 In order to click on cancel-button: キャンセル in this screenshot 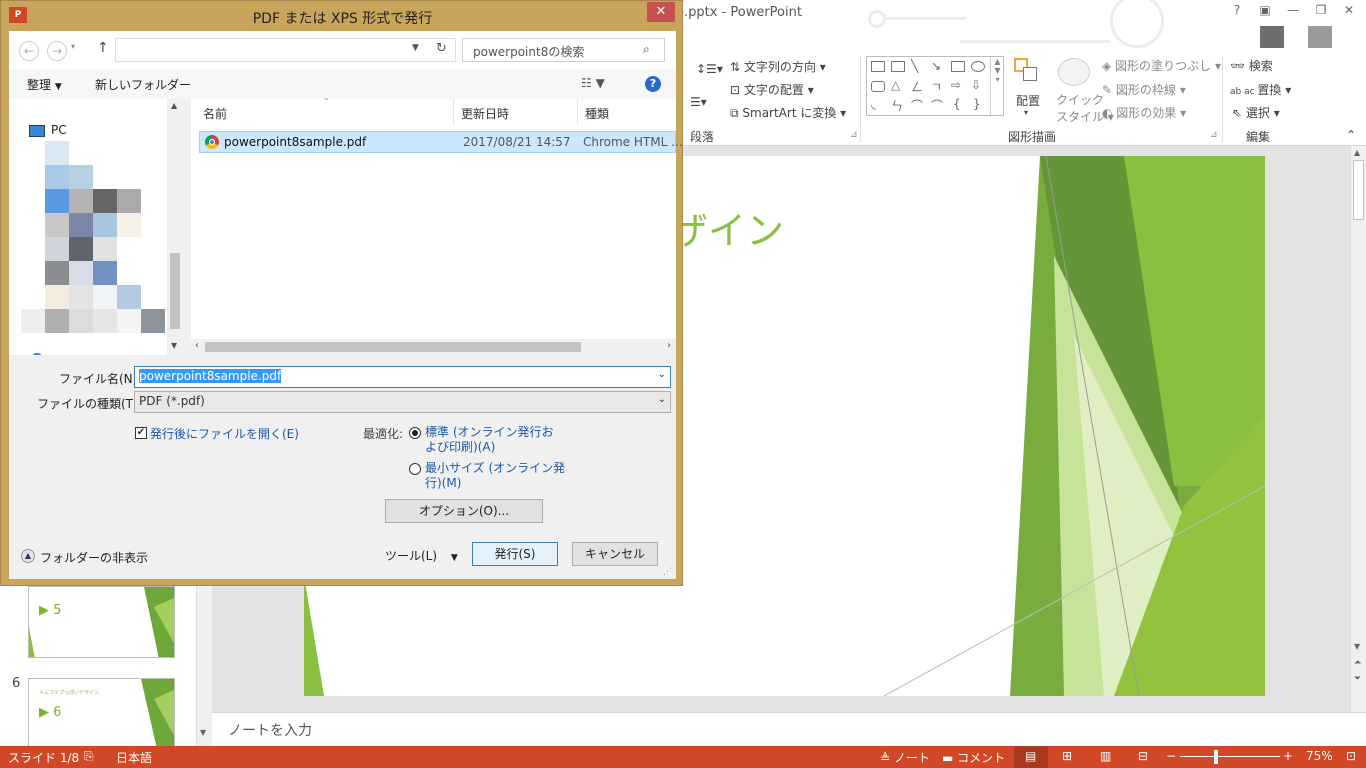, I will do `click(615, 554)`.